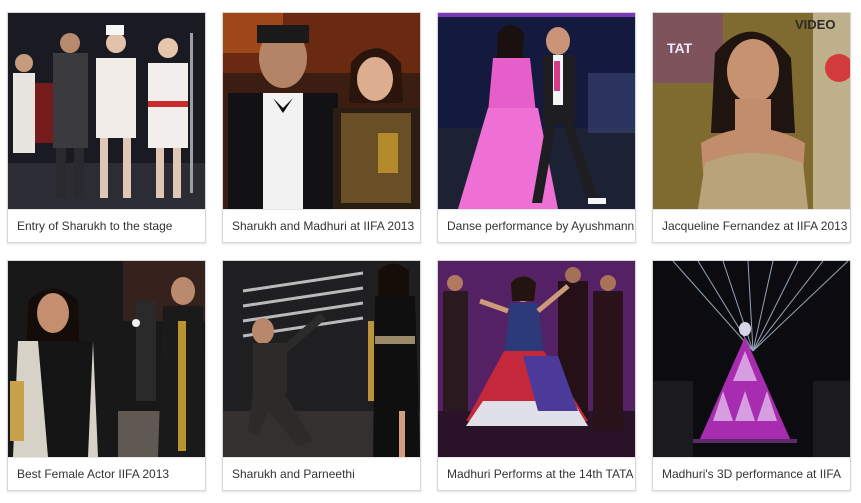 Image resolution: width=861 pixels, height=503 pixels. I want to click on photo-sharukh-parneethi, so click(321, 359).